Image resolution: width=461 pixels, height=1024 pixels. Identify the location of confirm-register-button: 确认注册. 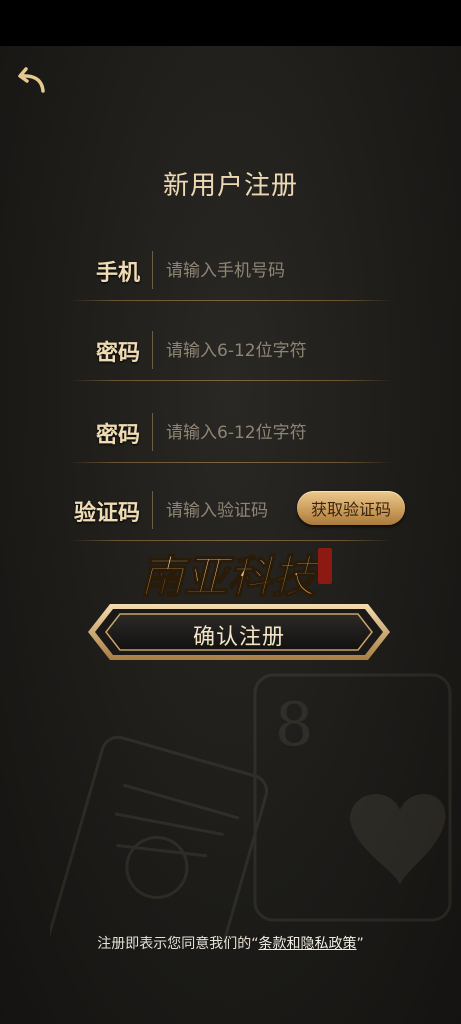
(239, 632).